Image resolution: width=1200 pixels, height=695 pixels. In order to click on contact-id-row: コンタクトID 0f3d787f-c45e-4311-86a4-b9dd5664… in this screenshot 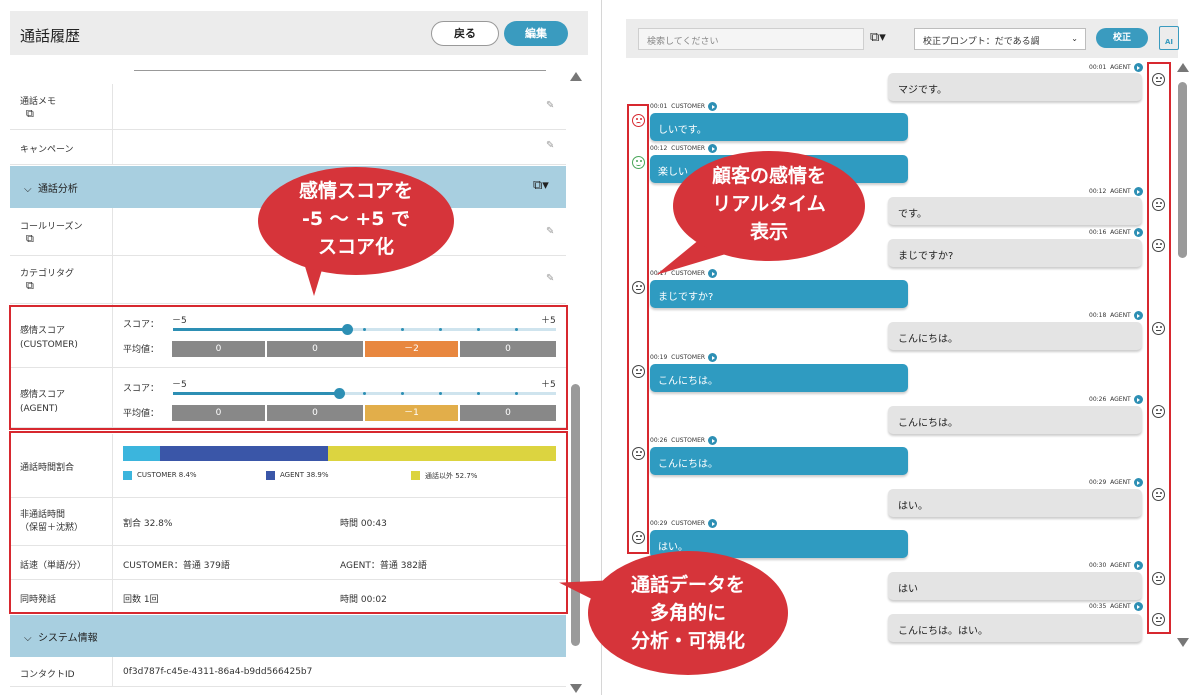, I will do `click(288, 672)`.